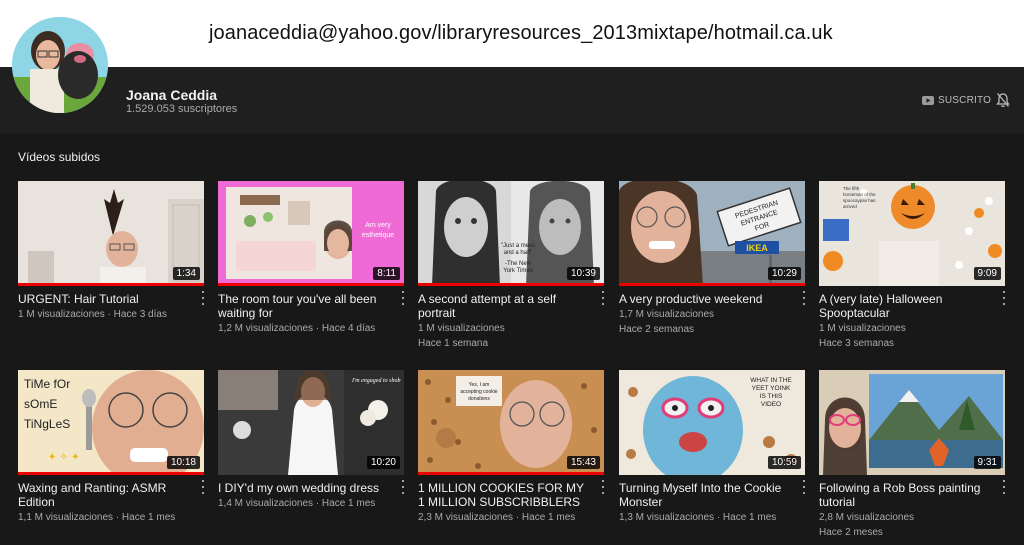 The image size is (1024, 545). I want to click on bell-off-icon, so click(1003, 100).